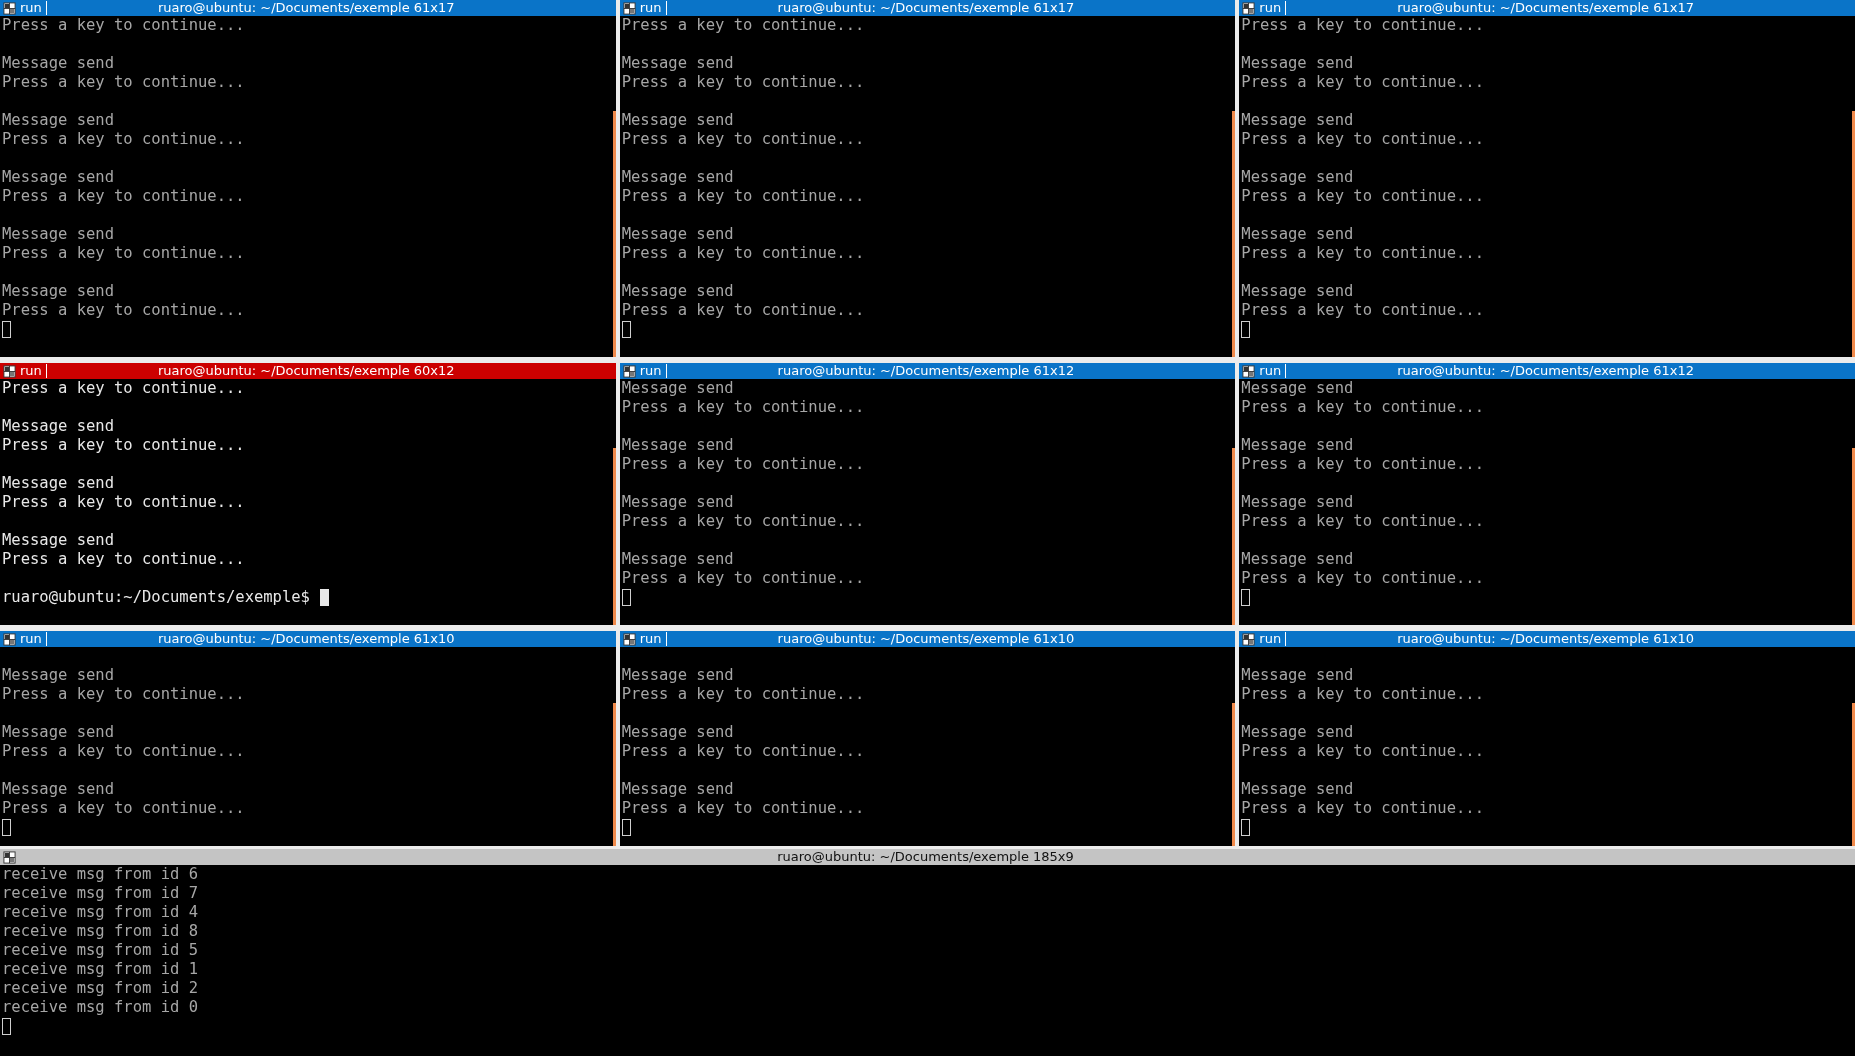 The width and height of the screenshot is (1855, 1056). What do you see at coordinates (100, 969) in the screenshot?
I see `terminal-line: receive msg from id 1` at bounding box center [100, 969].